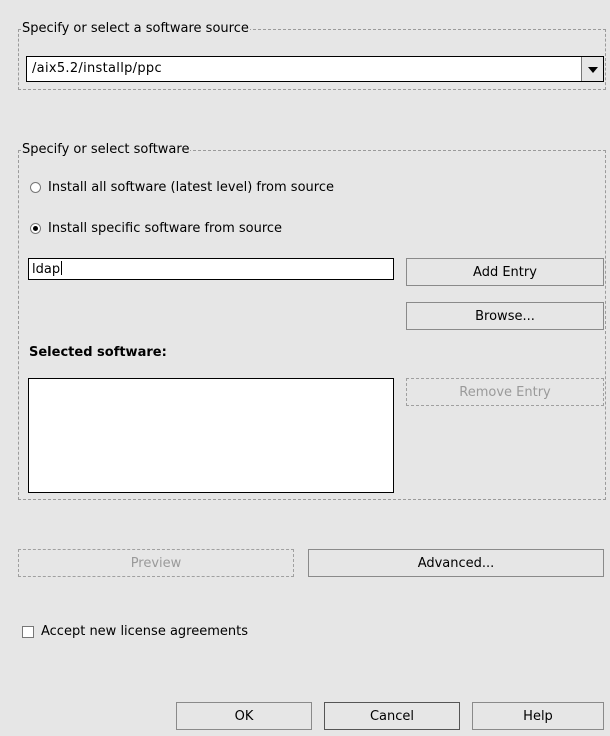 The width and height of the screenshot is (610, 736). I want to click on preview-button: Preview, so click(156, 563).